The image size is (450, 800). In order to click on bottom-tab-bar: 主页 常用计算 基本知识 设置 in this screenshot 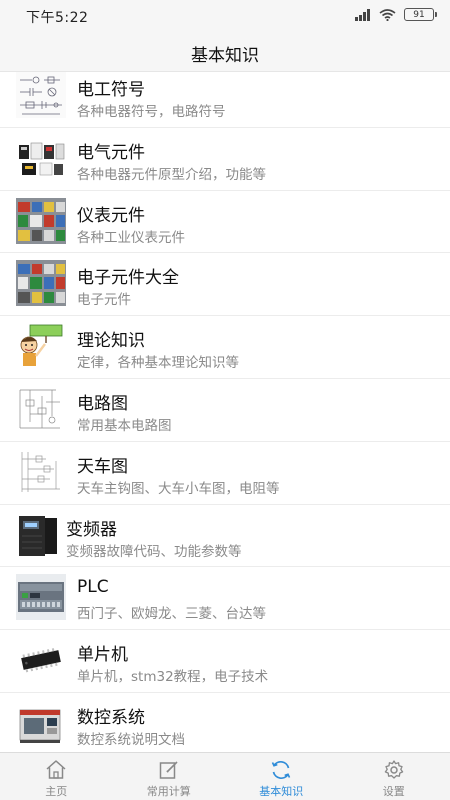, I will do `click(225, 776)`.